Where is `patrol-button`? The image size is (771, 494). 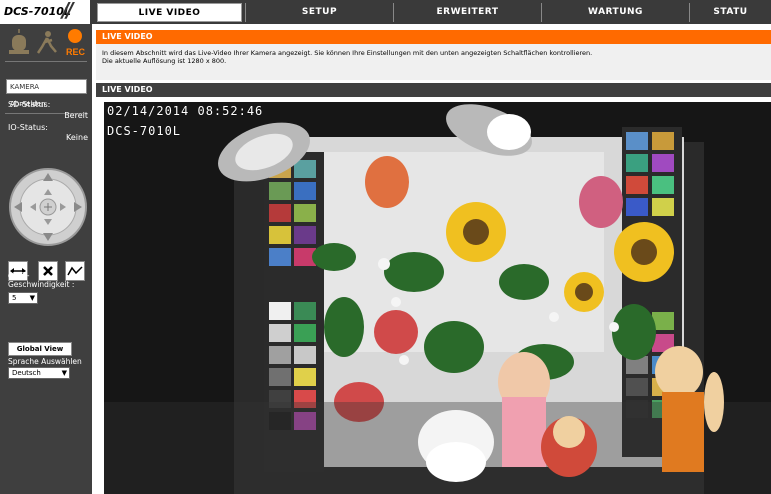
patrol-button is located at coordinates (75, 271).